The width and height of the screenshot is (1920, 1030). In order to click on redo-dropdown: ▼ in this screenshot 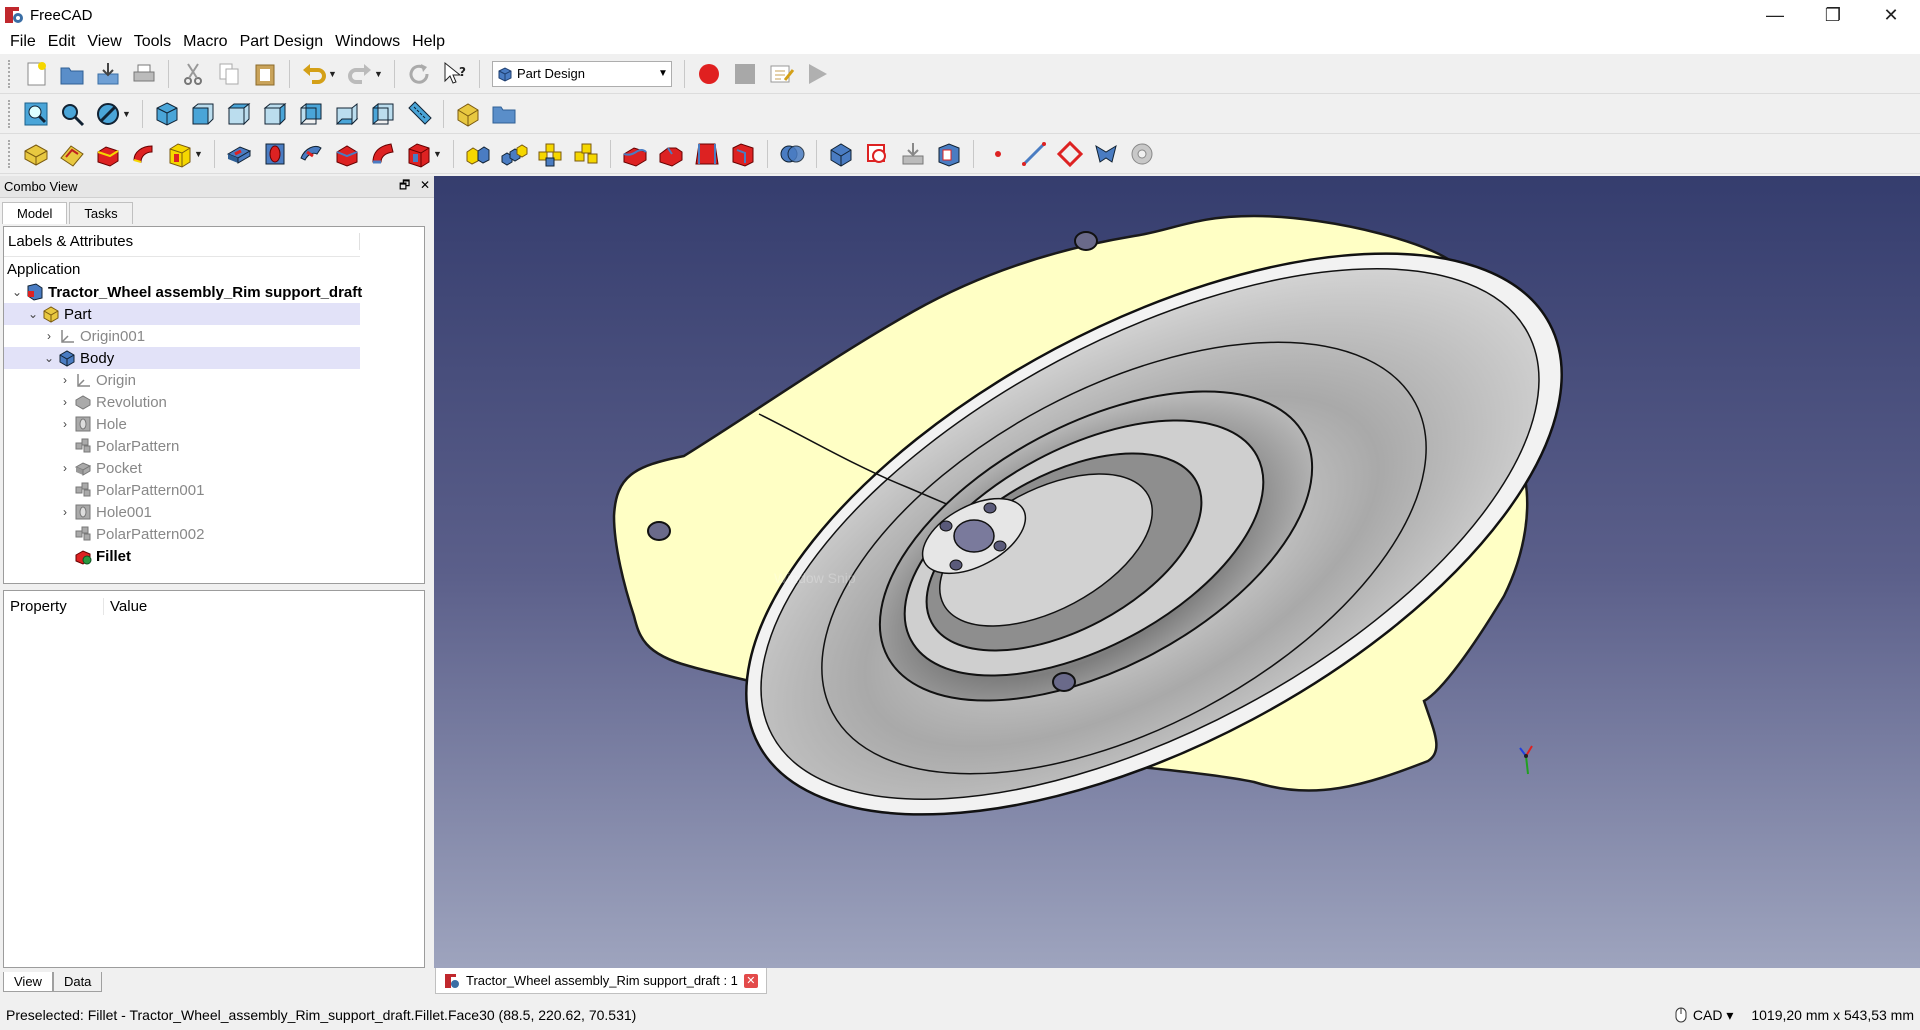, I will do `click(379, 74)`.